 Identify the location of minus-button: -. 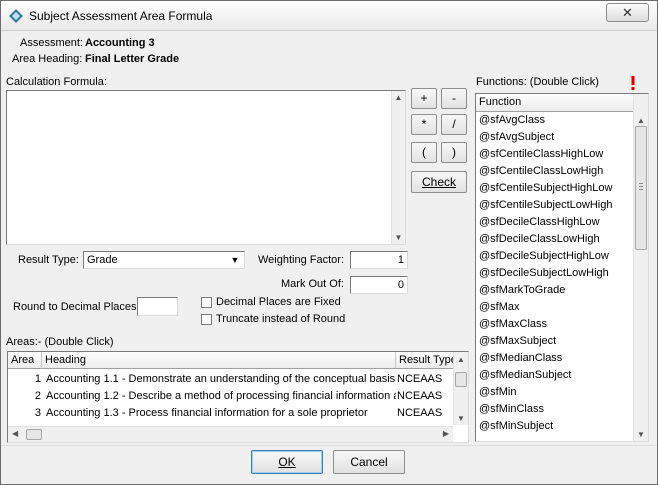
(454, 98).